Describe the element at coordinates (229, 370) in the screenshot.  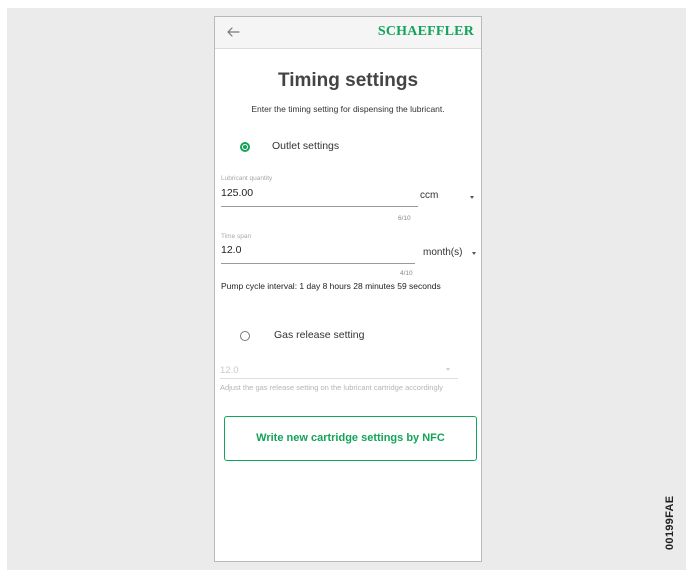
I see `gas-release-input: 12.0` at that location.